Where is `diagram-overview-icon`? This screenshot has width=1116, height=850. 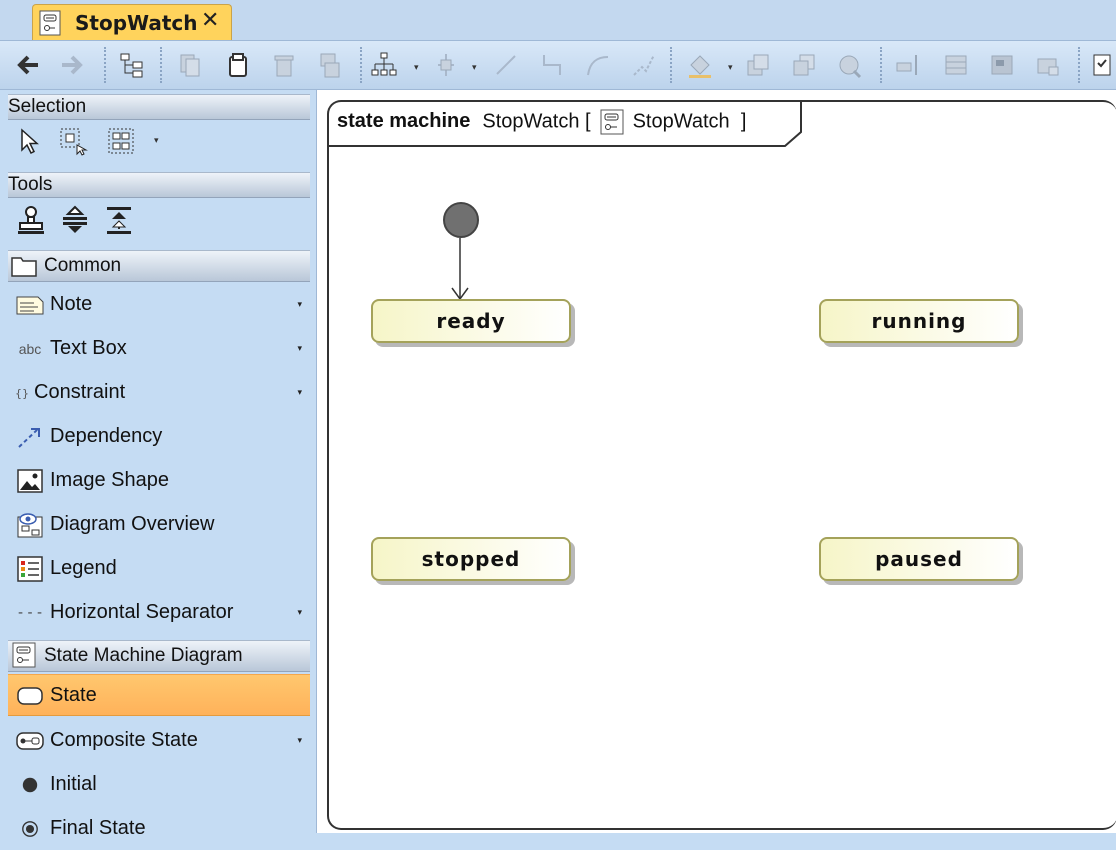
diagram-overview-icon is located at coordinates (30, 525).